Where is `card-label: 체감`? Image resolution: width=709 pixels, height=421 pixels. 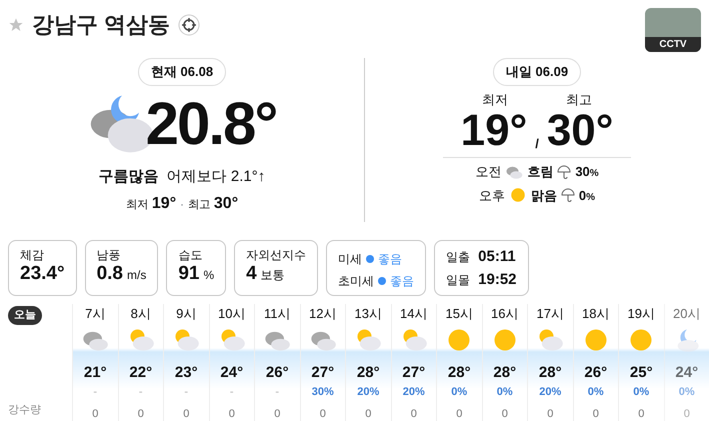 card-label: 체감 is located at coordinates (32, 255).